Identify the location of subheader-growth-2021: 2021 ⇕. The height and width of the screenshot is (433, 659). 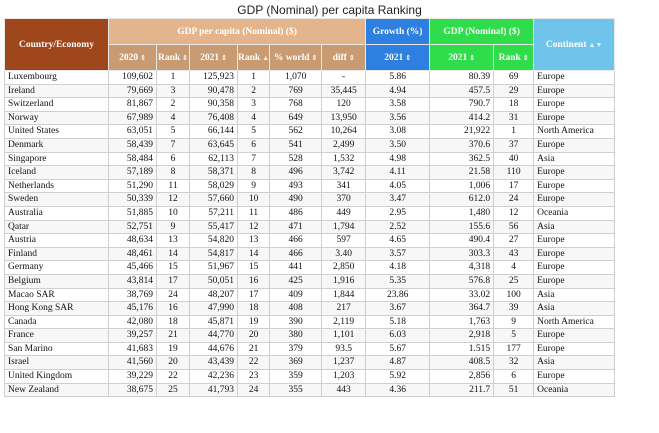
(398, 57).